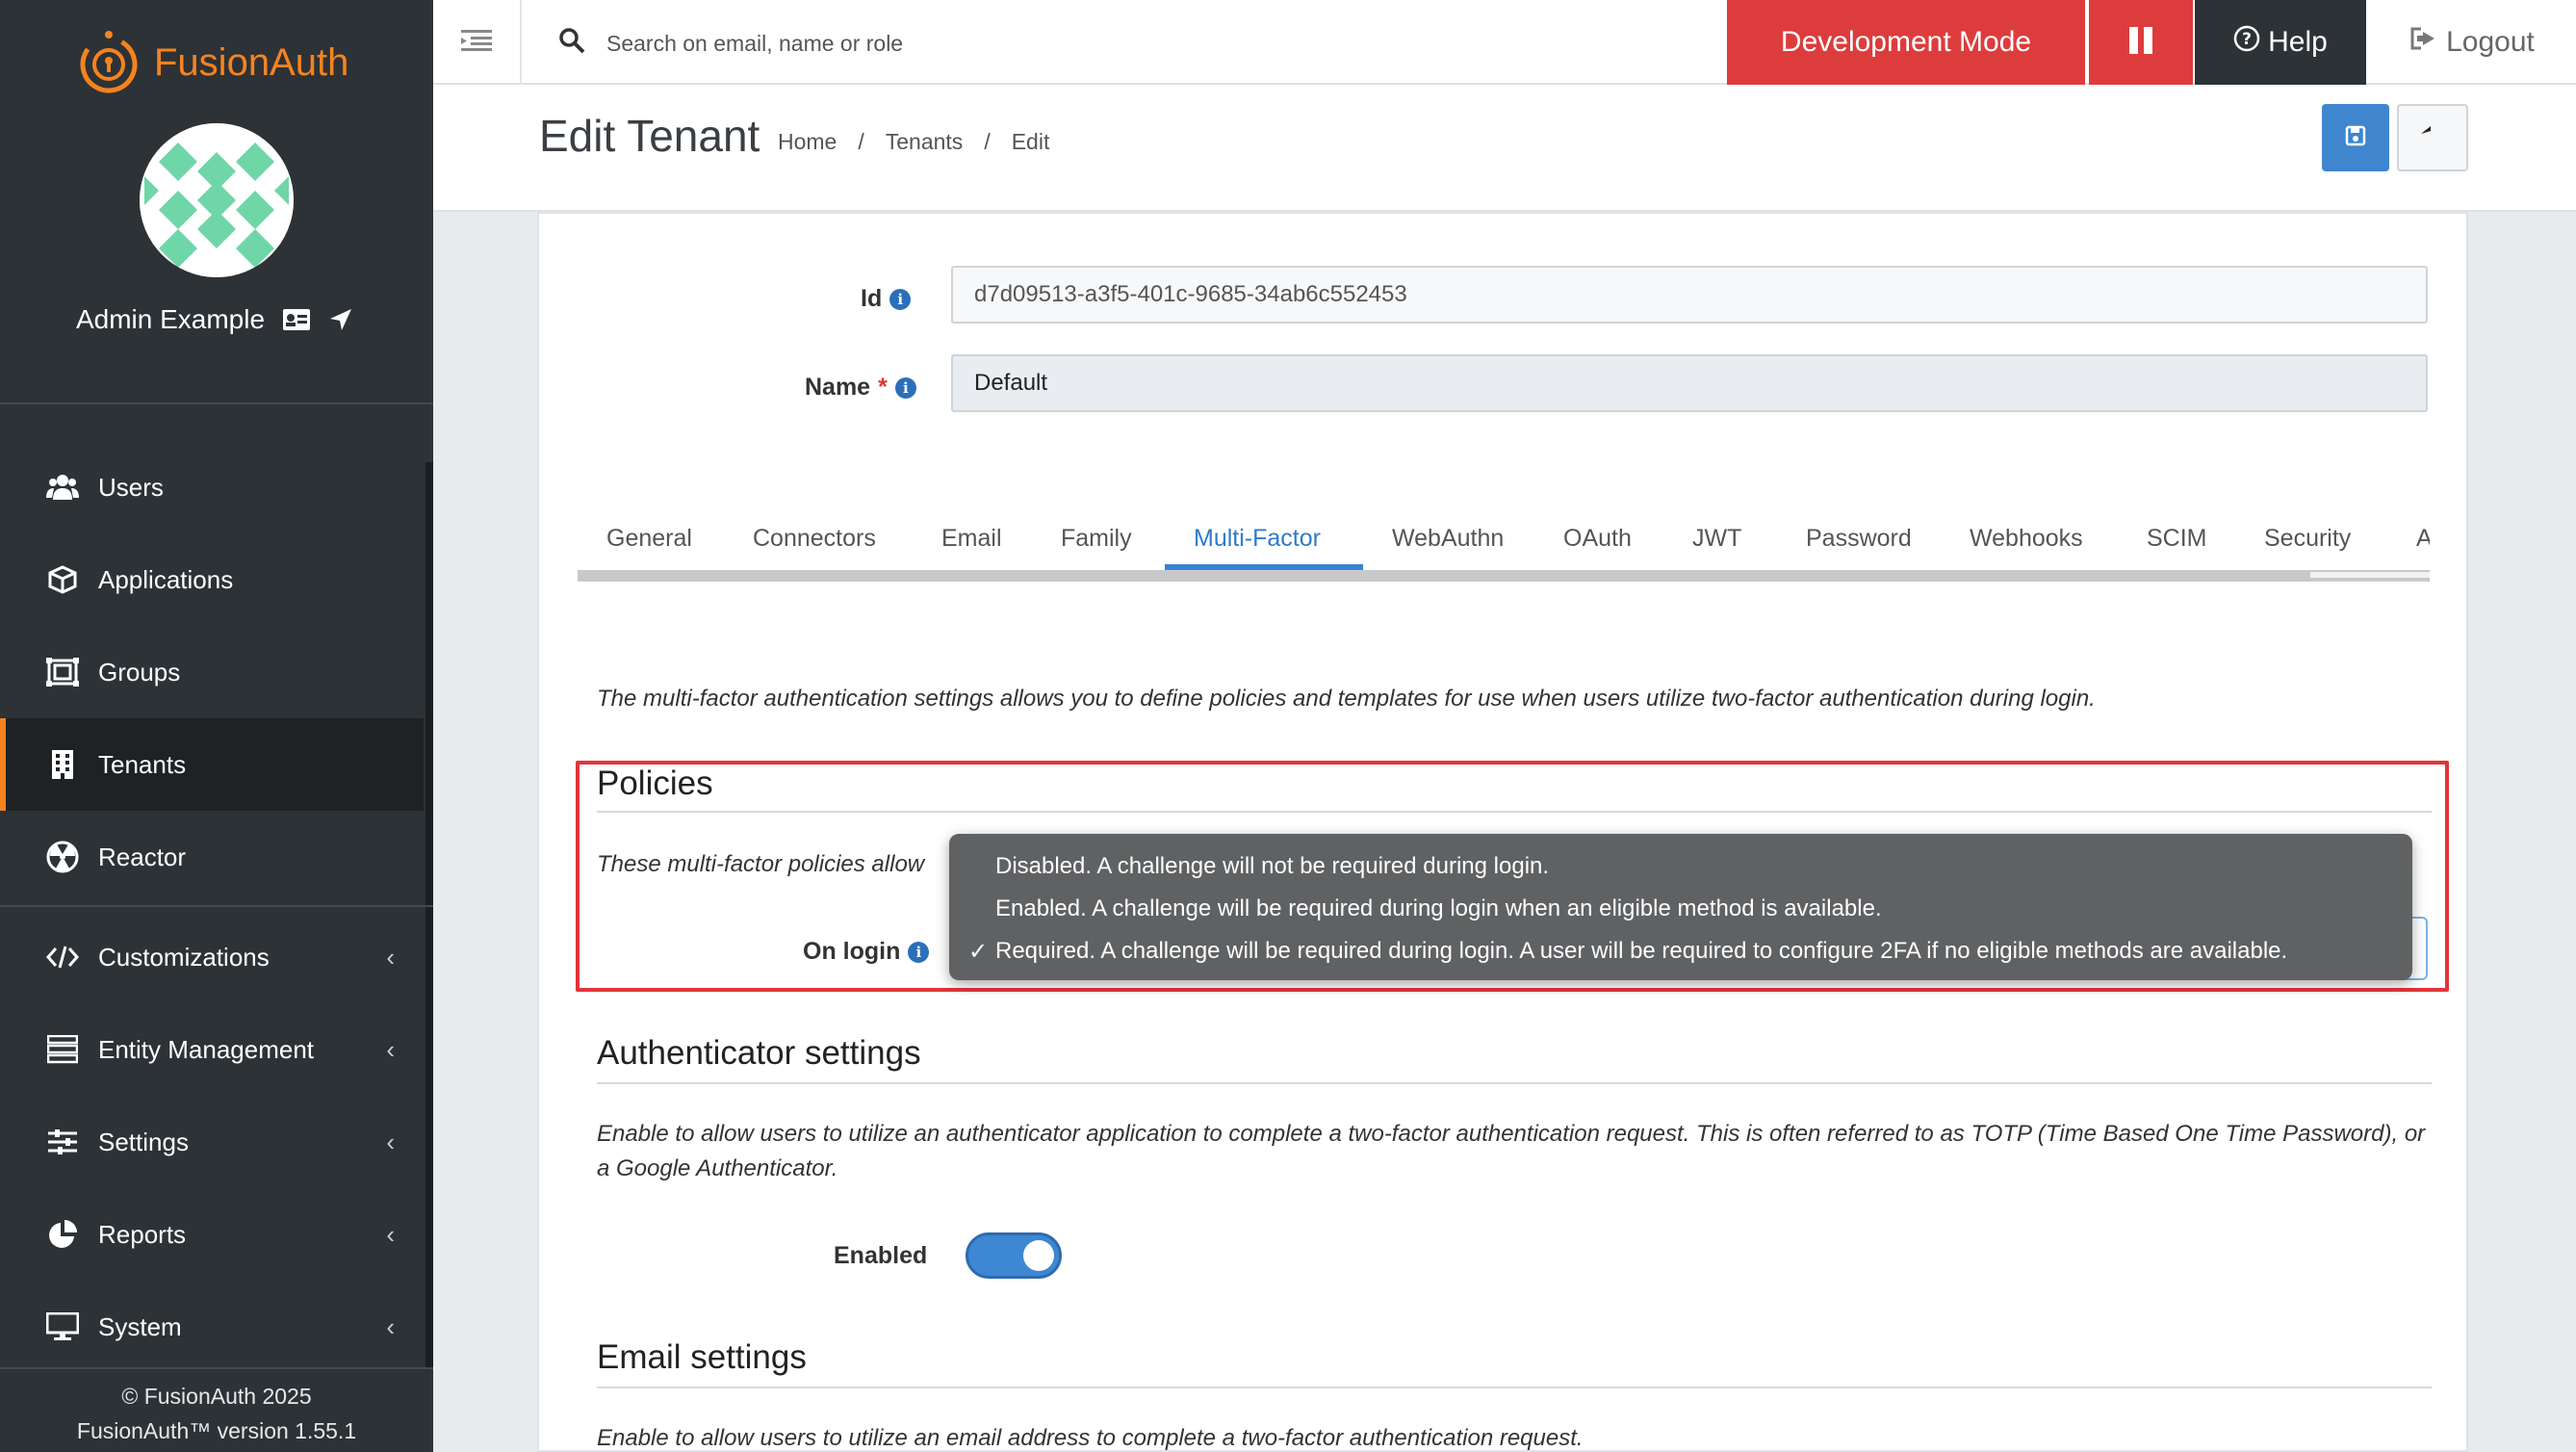  Describe the element at coordinates (216, 1430) in the screenshot. I see `version-text: FusionAuth™ version 1.55.1` at that location.